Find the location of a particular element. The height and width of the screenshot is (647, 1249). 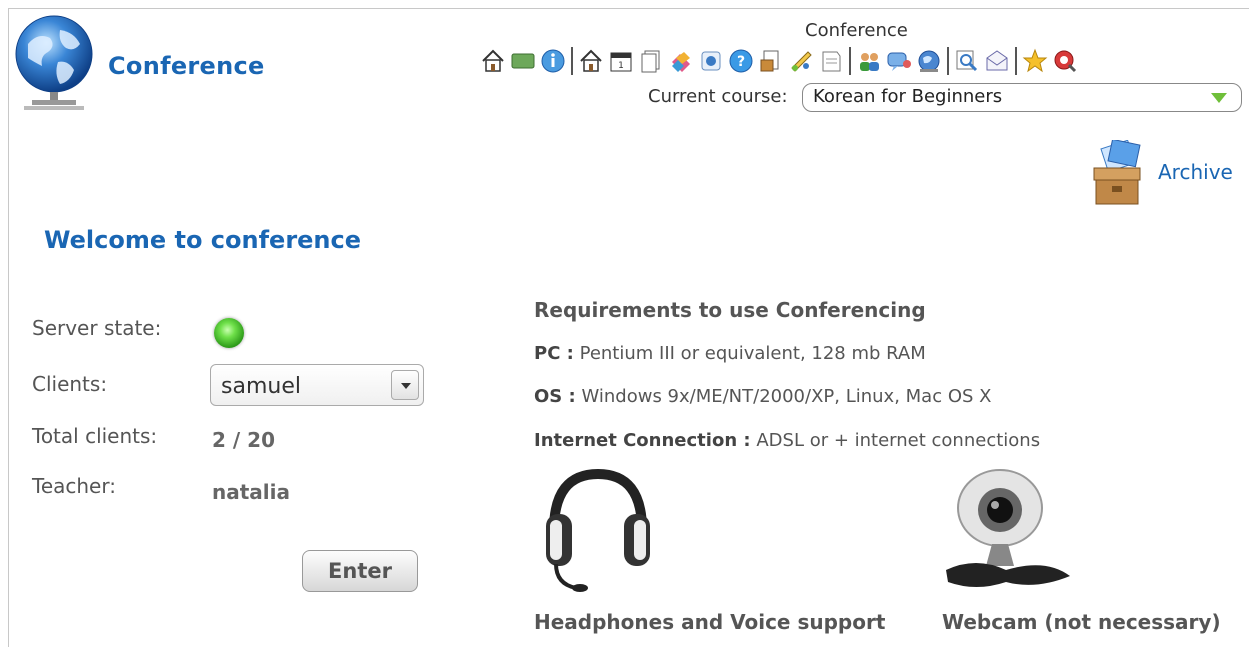

tools-icon is located at coordinates (681, 61).